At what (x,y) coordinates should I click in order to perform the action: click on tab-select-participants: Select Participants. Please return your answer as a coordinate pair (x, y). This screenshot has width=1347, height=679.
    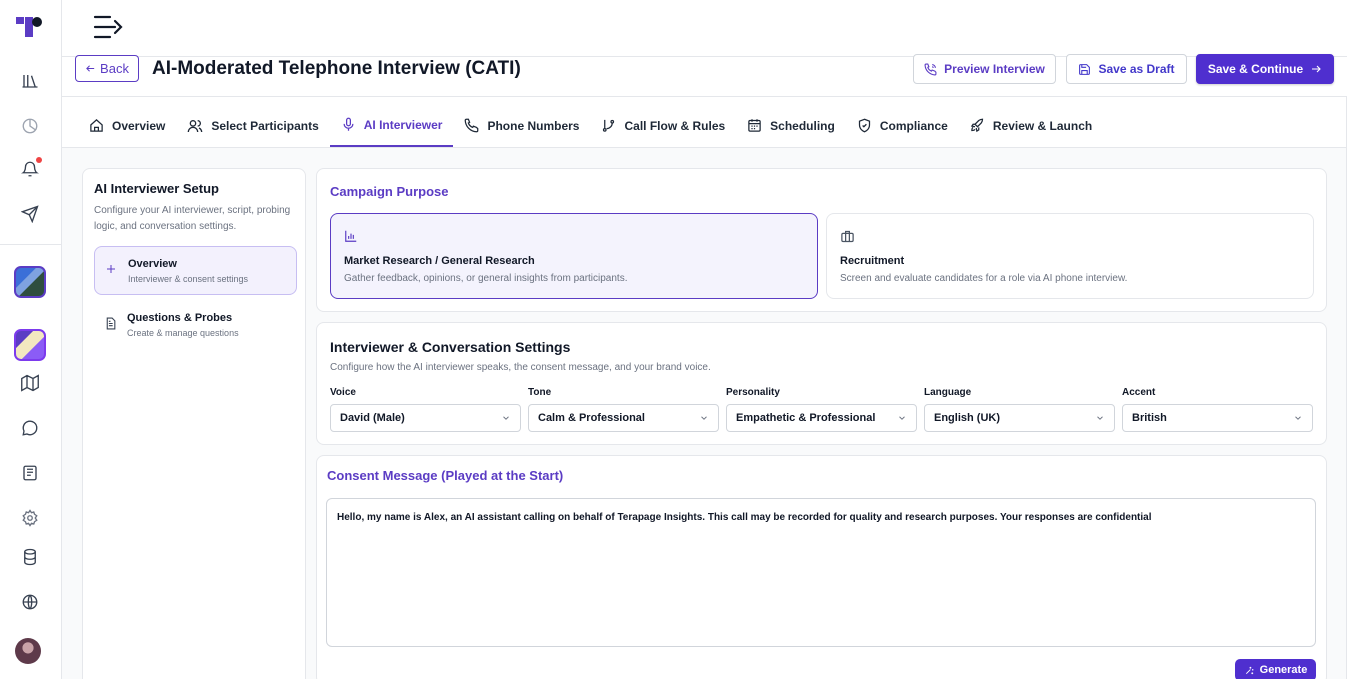
    Looking at the image, I should click on (252, 125).